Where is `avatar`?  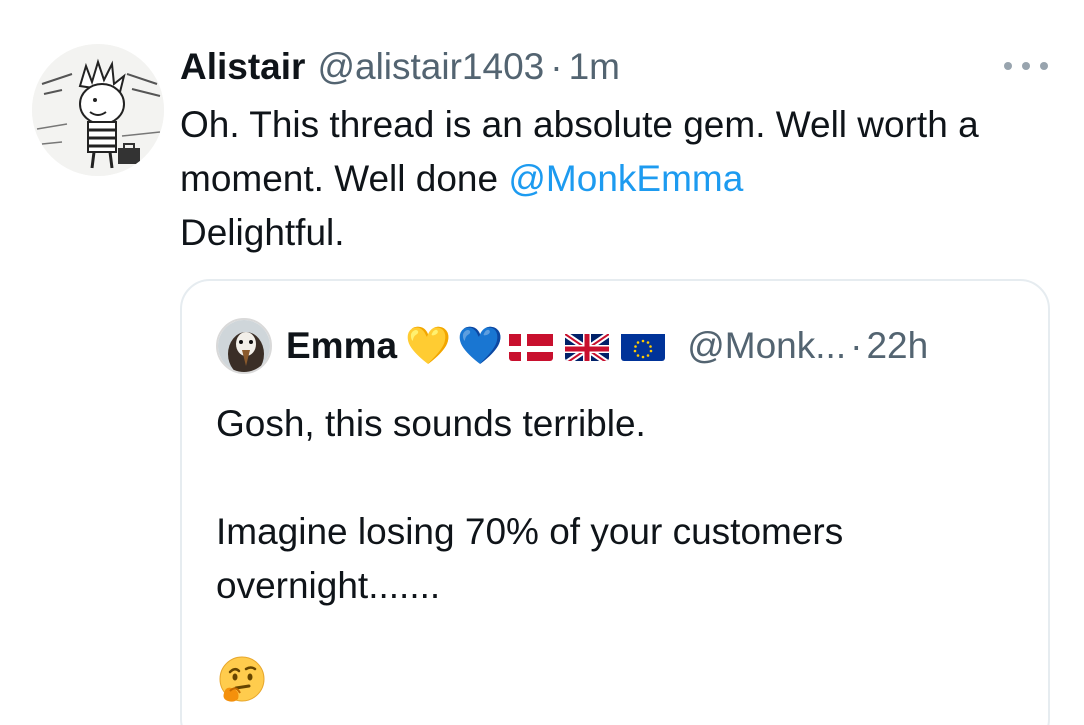 avatar is located at coordinates (98, 110).